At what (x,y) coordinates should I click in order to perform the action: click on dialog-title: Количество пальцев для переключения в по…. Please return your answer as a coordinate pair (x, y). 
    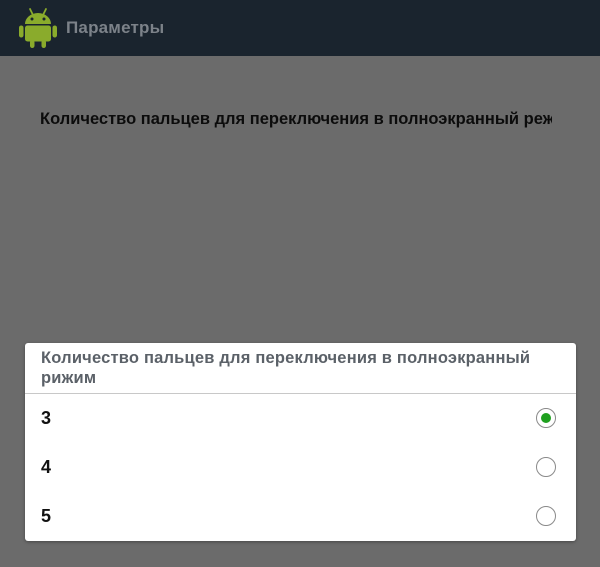
    Looking at the image, I should click on (286, 368).